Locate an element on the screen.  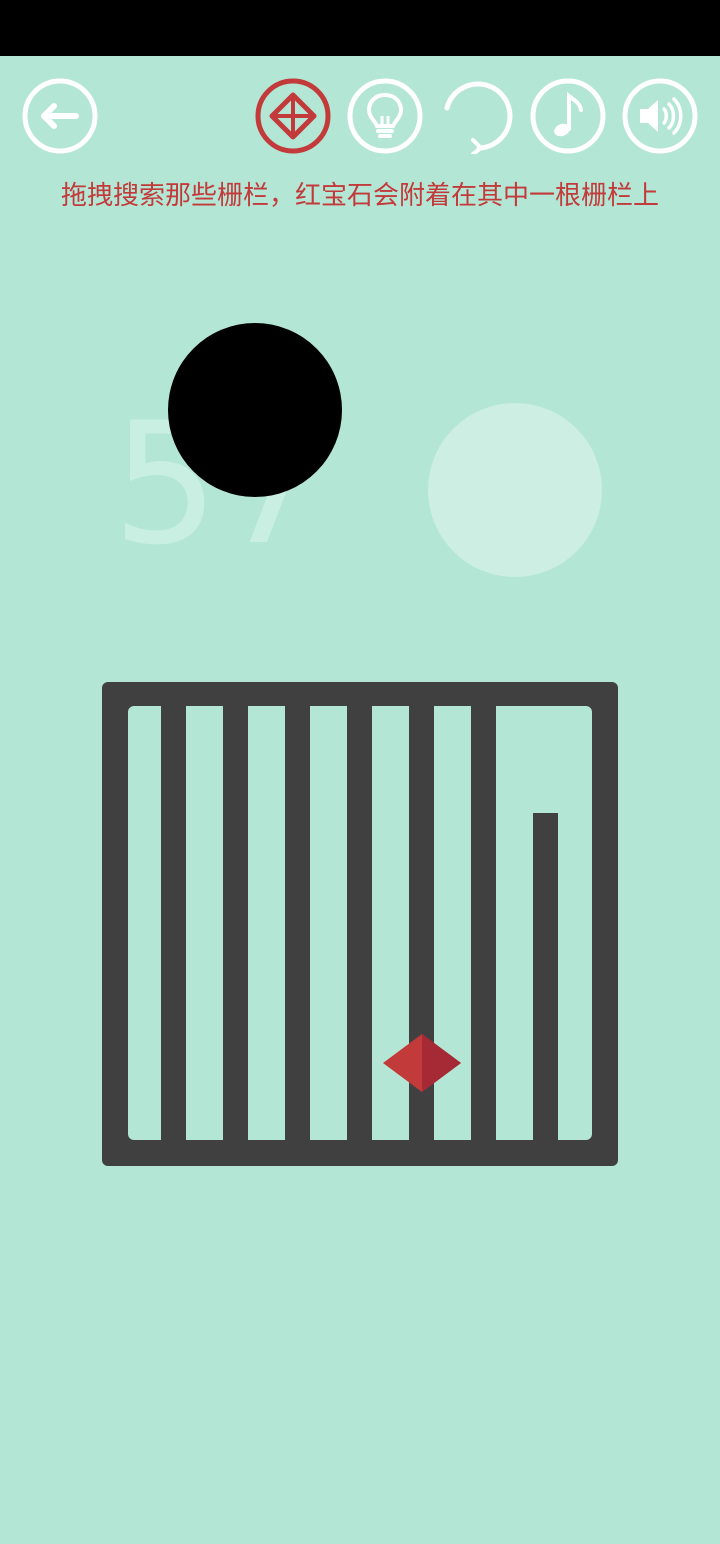
hint-text: 拖拽搜索那些栅栏，红宝石会附着在其中一根栅栏上 is located at coordinates (359, 196).